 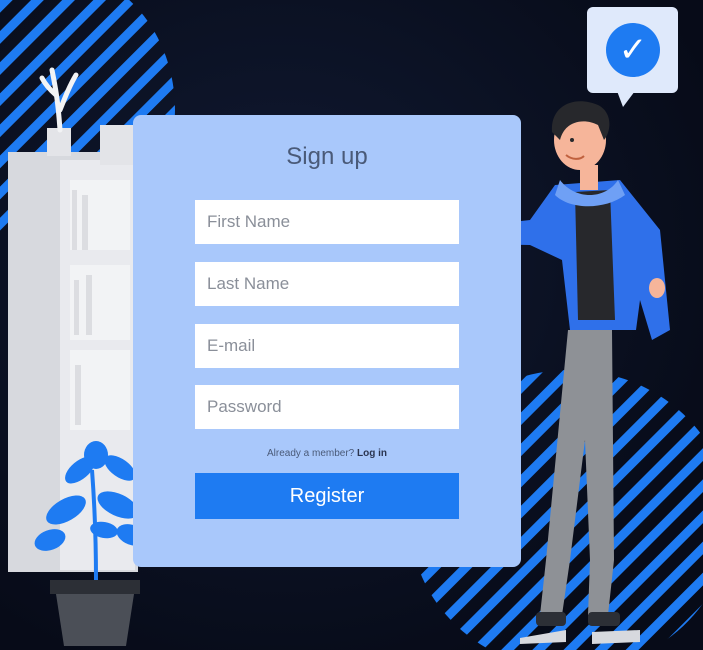 I want to click on speech-bubble: ✓, so click(x=632, y=57).